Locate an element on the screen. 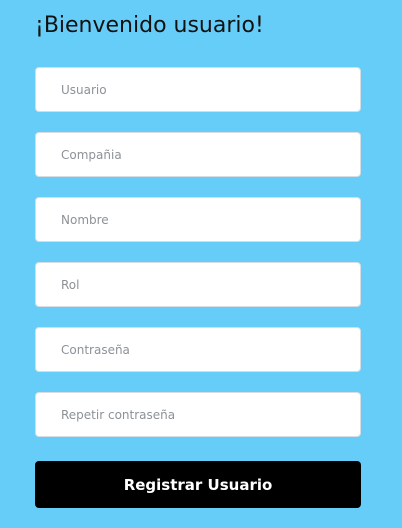 Image resolution: width=402 pixels, height=528 pixels. password-input is located at coordinates (198, 349).